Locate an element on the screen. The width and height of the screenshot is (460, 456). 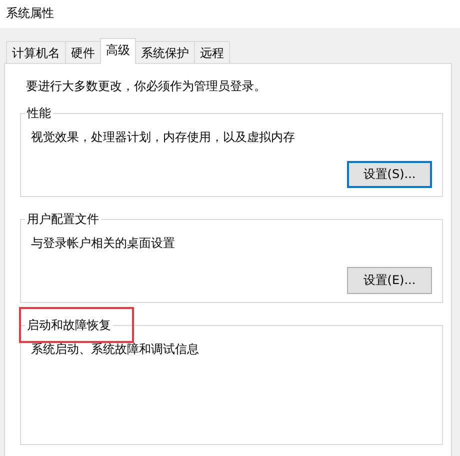
tab: 计算机名 is located at coordinates (36, 52).